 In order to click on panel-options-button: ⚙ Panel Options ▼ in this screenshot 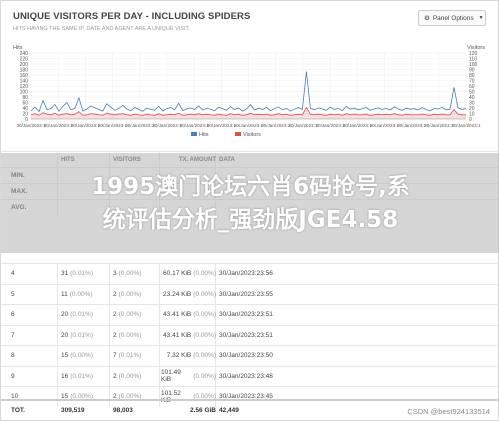, I will do `click(452, 18)`.